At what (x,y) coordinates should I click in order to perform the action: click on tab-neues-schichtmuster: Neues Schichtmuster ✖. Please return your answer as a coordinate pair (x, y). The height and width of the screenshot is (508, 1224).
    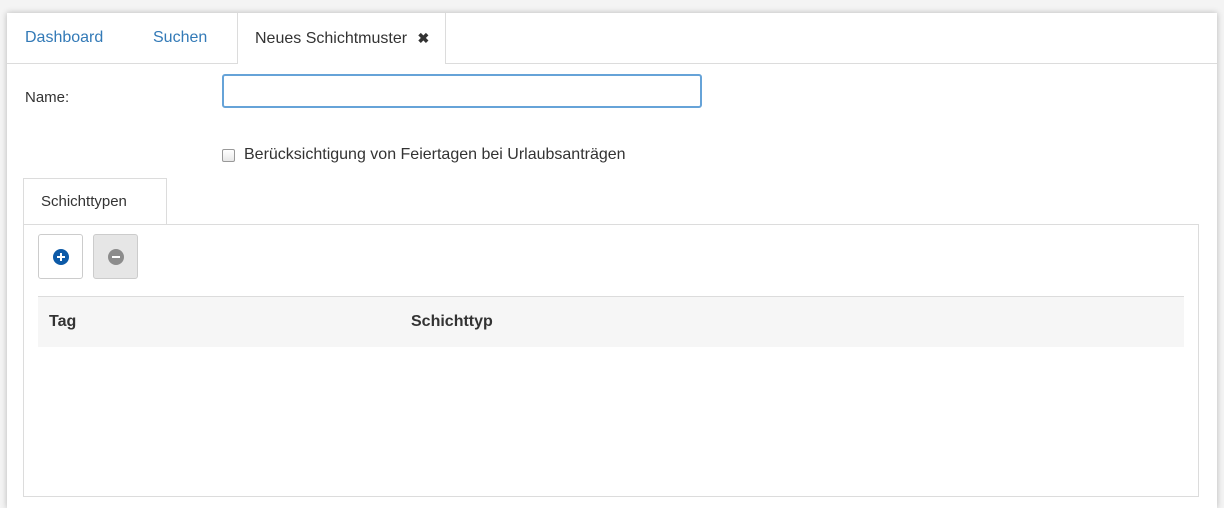
    Looking at the image, I should click on (342, 38).